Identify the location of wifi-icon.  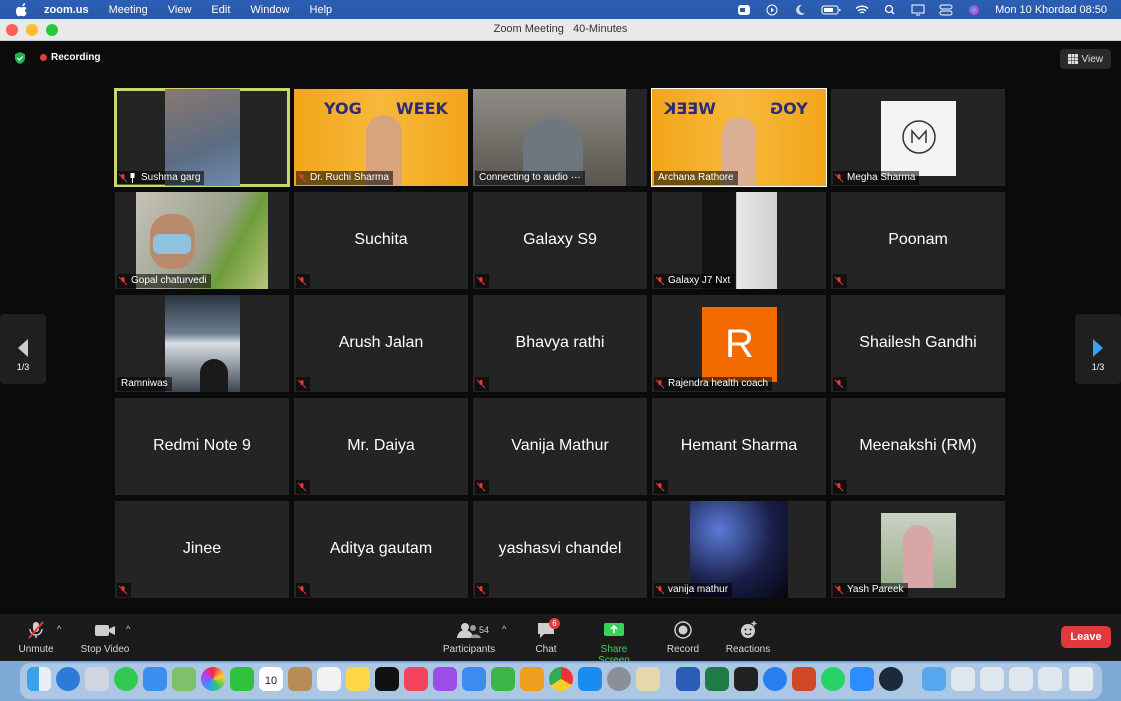
(862, 10).